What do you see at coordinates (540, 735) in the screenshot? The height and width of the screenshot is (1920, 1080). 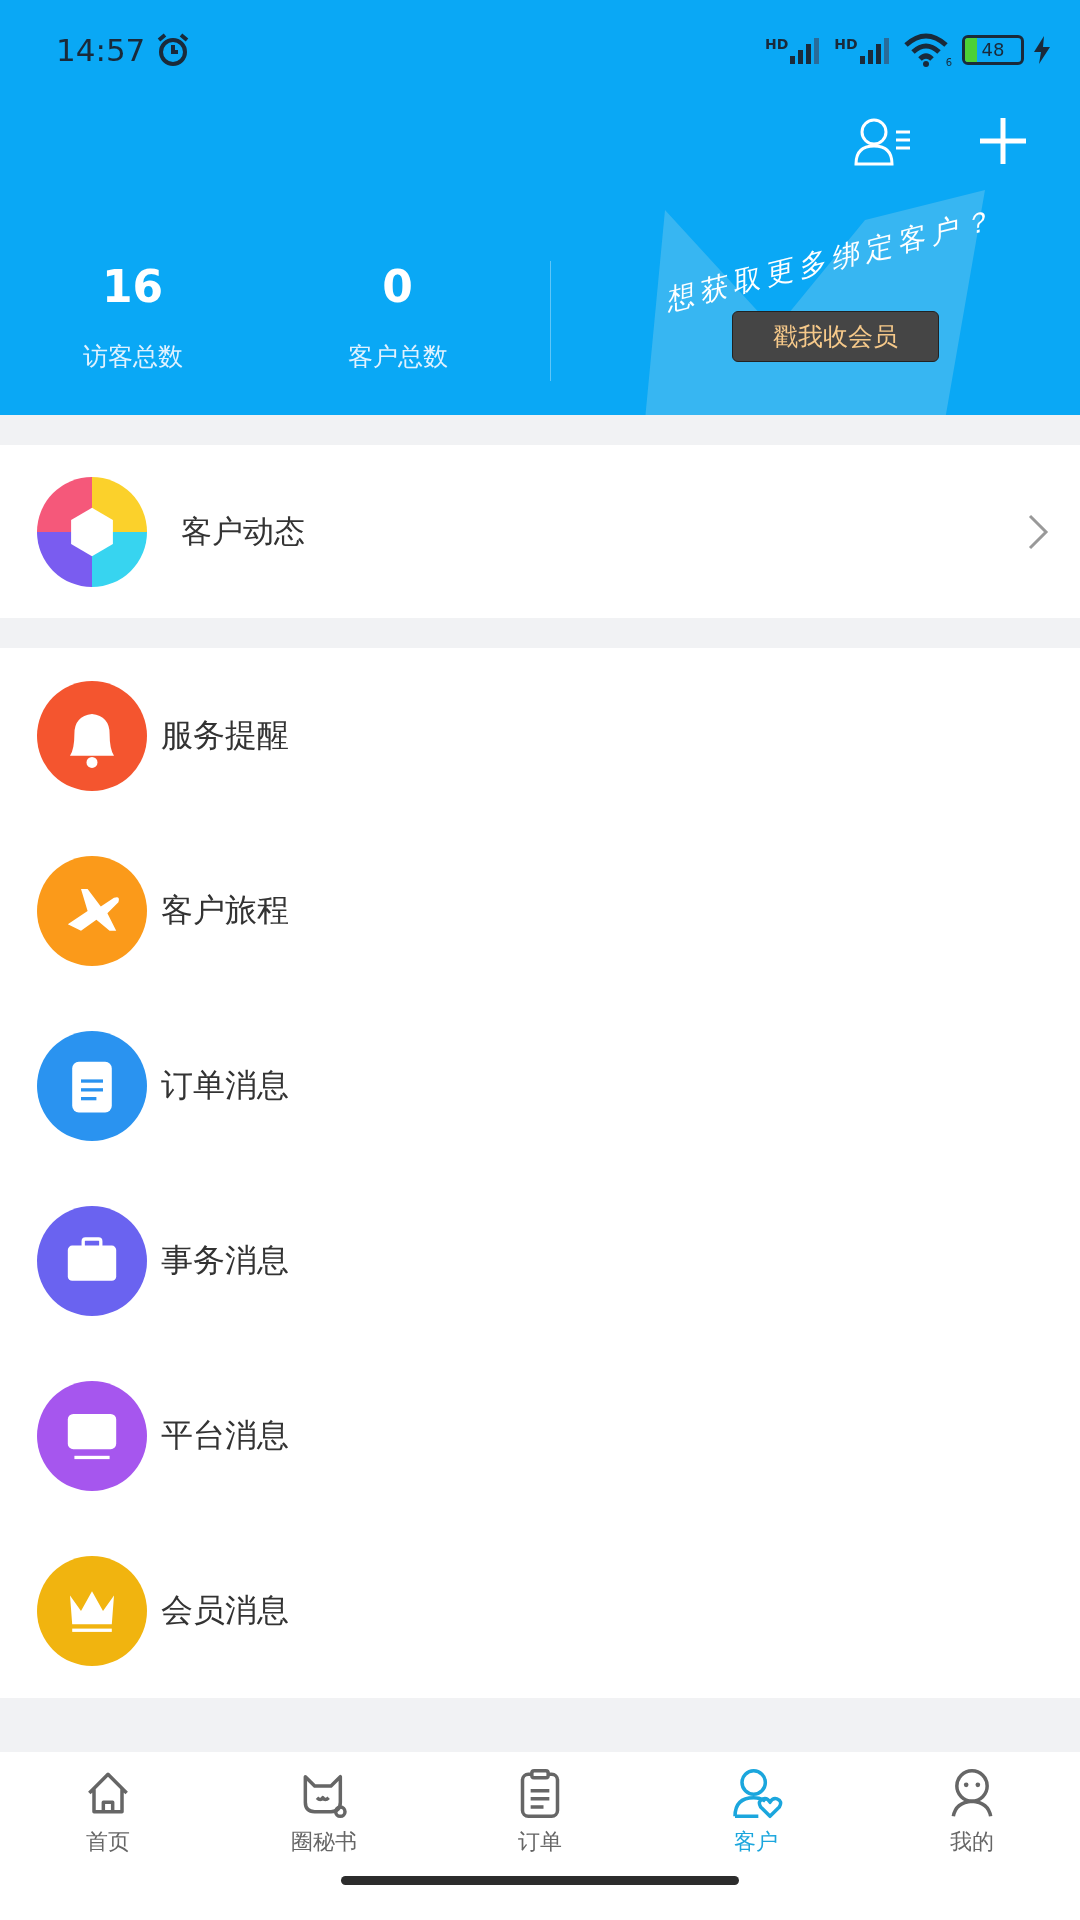 I see `message-item: 服务提醒` at bounding box center [540, 735].